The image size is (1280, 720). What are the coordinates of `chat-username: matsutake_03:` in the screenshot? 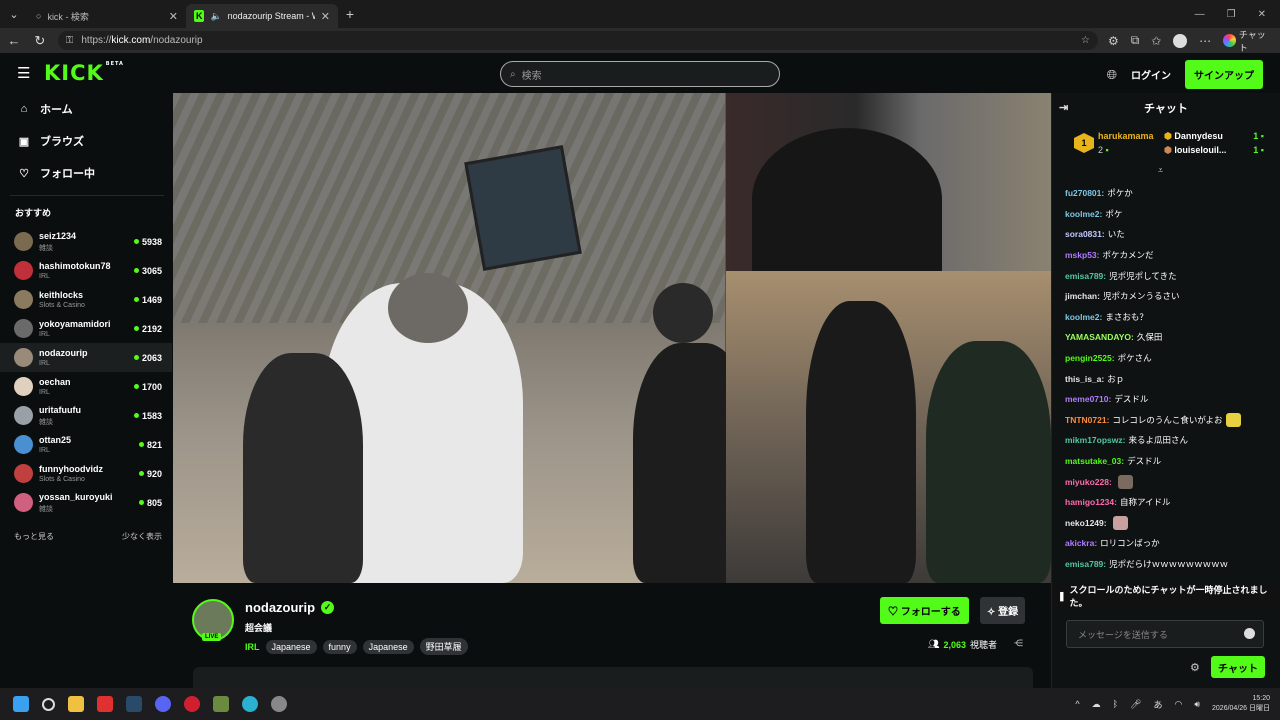 It's located at (1094, 461).